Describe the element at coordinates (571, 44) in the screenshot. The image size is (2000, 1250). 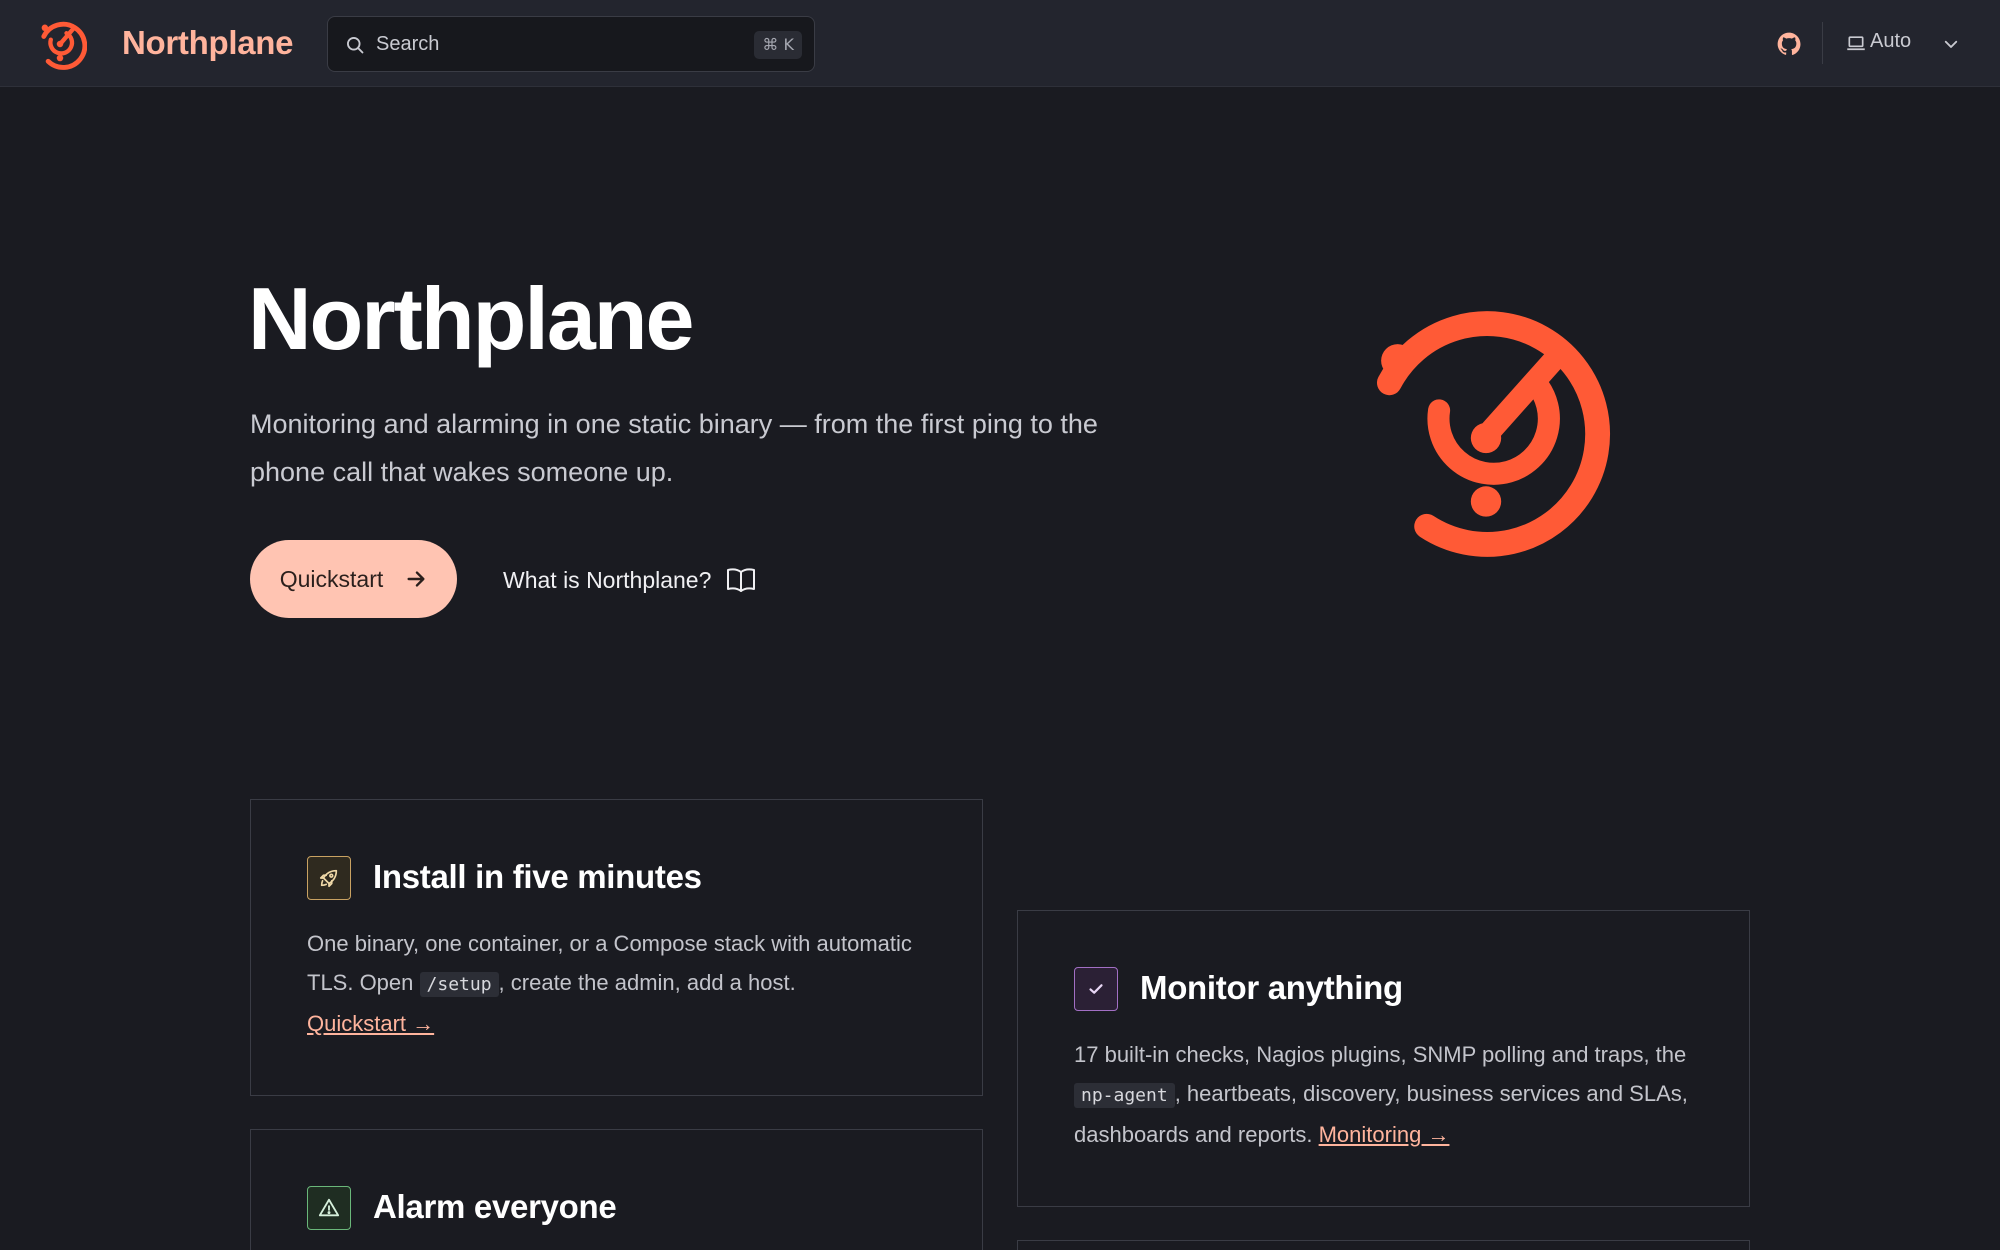
I see `search-input: Search ⌘ K` at that location.